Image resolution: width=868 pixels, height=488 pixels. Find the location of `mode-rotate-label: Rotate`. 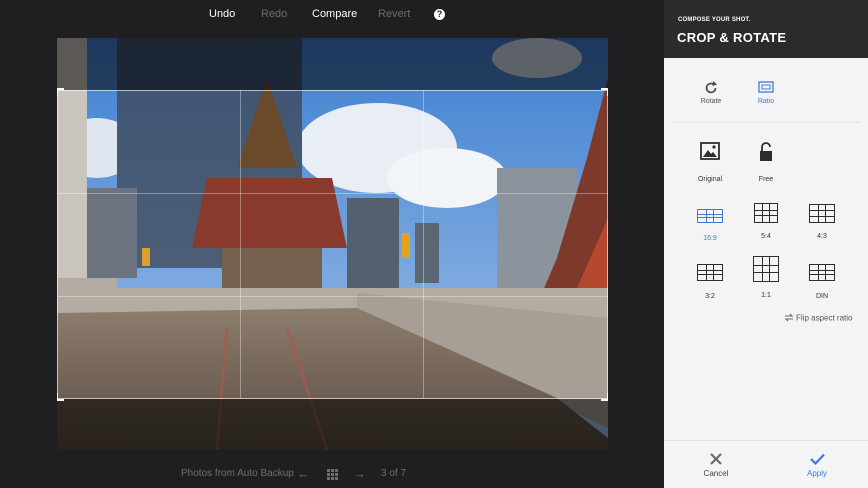

mode-rotate-label: Rotate is located at coordinates (711, 101).